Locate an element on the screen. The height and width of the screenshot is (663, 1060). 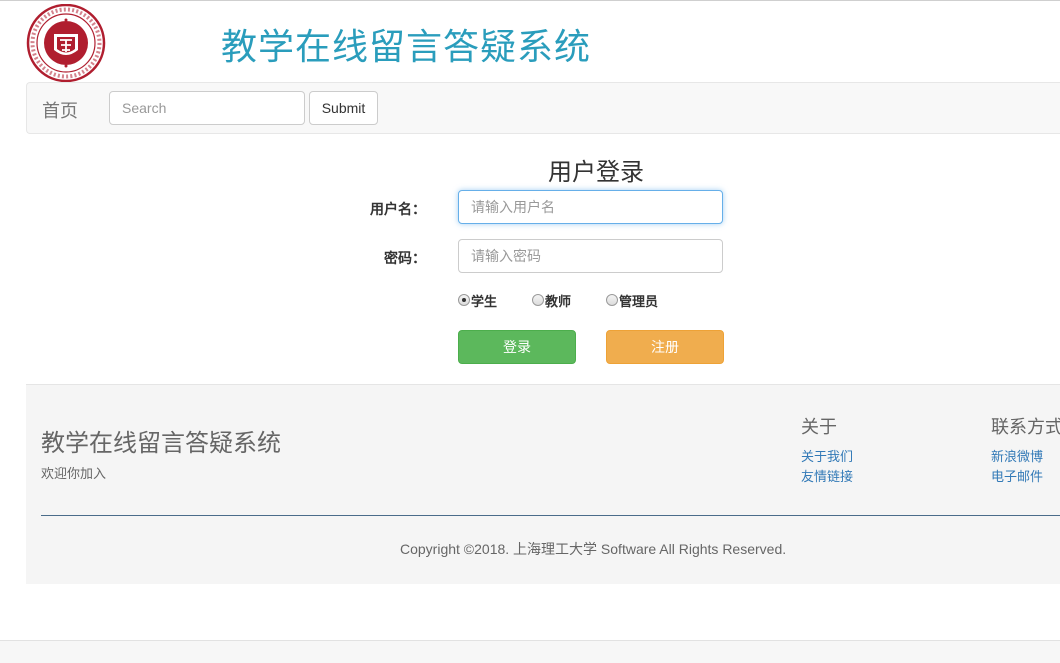
footer-link-friendly-links: 友情链接 is located at coordinates (827, 475).